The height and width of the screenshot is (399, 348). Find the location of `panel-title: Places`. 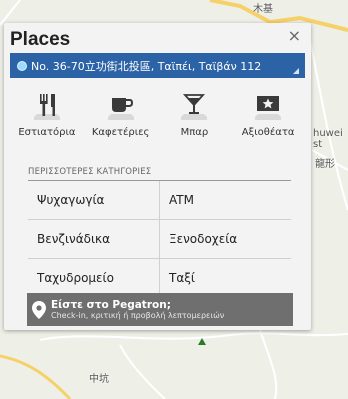

panel-title: Places is located at coordinates (40, 39).